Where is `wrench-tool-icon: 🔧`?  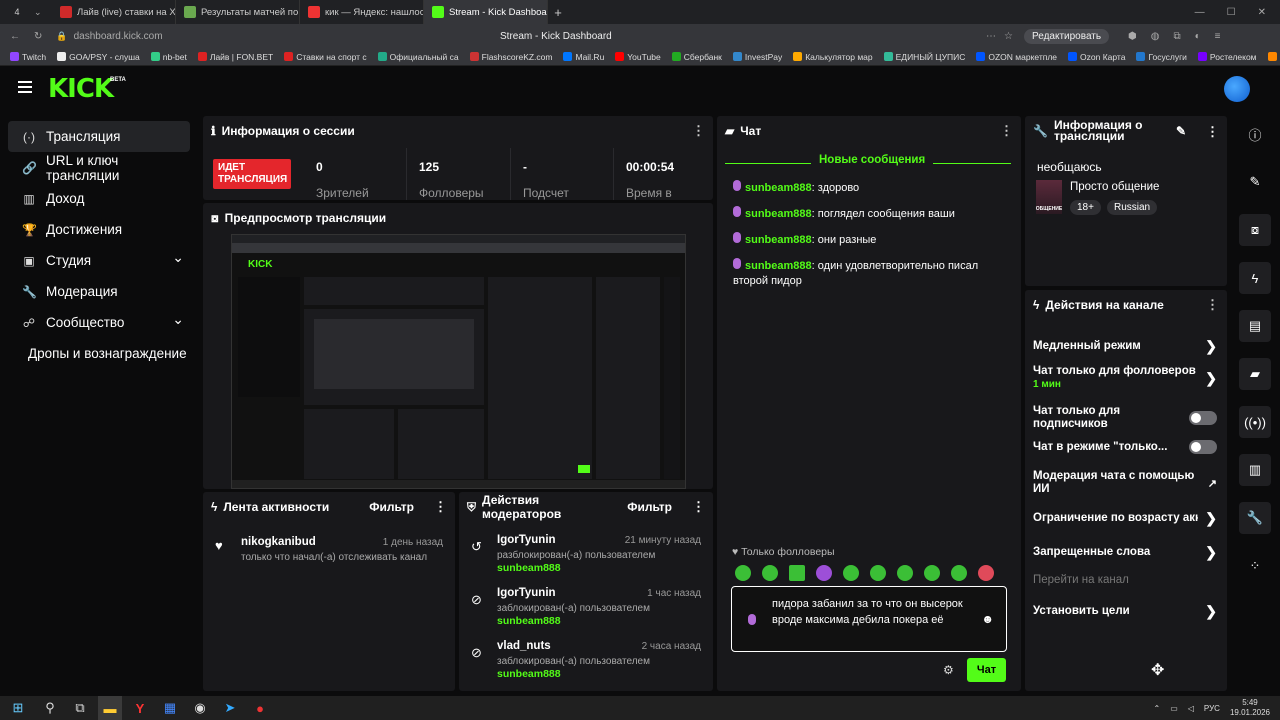
wrench-tool-icon: 🔧 is located at coordinates (1255, 518).